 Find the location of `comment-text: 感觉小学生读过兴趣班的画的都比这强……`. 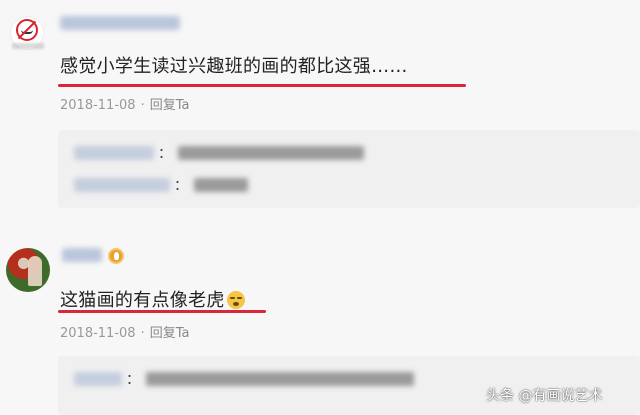

comment-text: 感觉小学生读过兴趣班的画的都比这强…… is located at coordinates (234, 66).